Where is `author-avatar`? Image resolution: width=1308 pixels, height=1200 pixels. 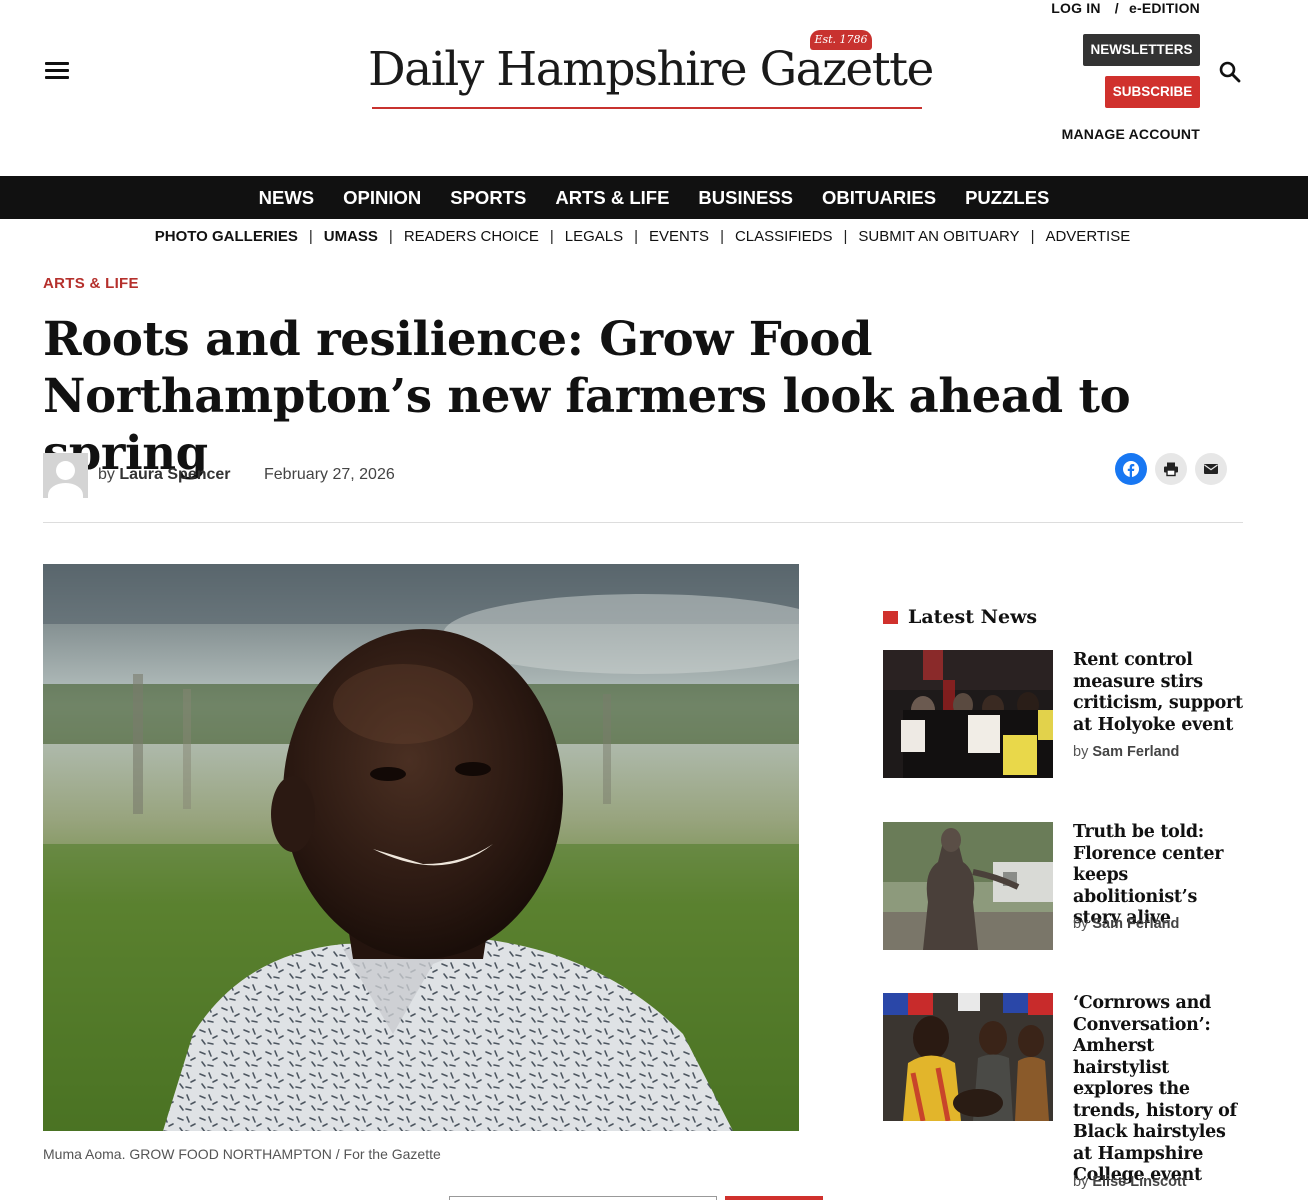 author-avatar is located at coordinates (65, 475).